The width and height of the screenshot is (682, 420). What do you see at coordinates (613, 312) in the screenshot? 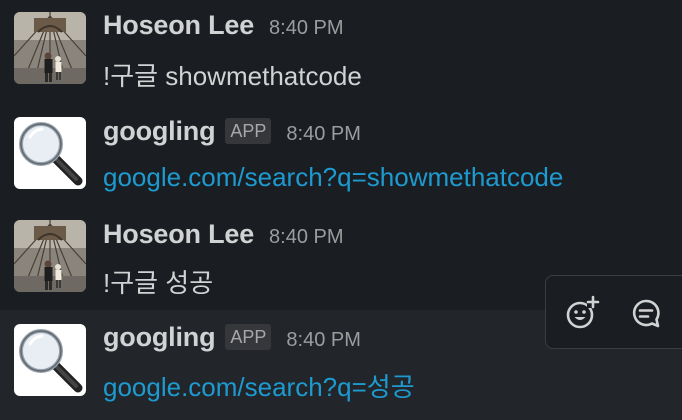
I see `message-actions-toolbar` at bounding box center [613, 312].